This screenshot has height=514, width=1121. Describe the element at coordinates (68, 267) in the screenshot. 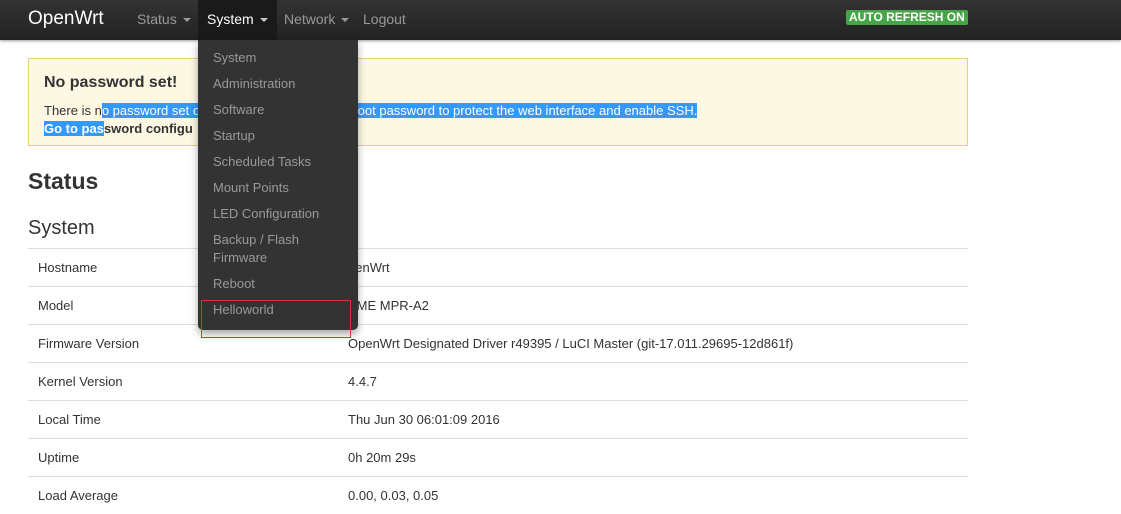

I see `row-key: Hostname` at that location.